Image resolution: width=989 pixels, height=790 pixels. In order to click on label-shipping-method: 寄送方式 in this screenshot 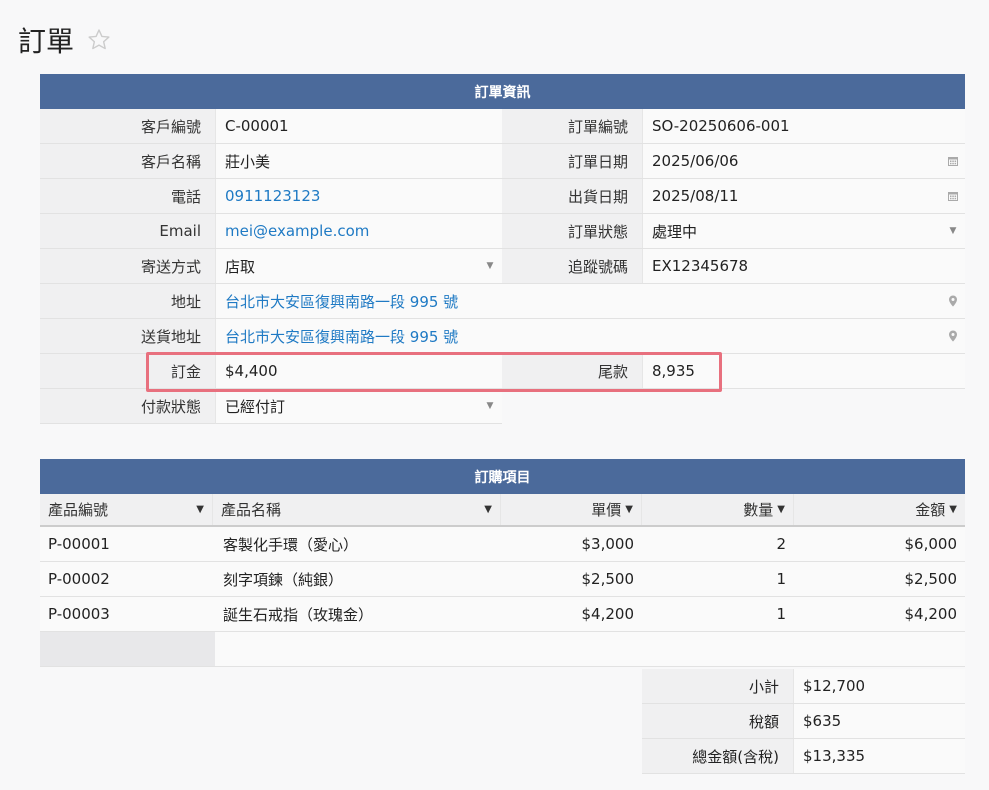, I will do `click(127, 266)`.